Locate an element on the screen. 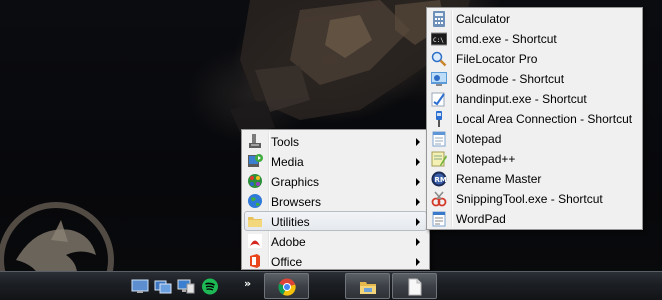  blank-document-icon is located at coordinates (415, 287).